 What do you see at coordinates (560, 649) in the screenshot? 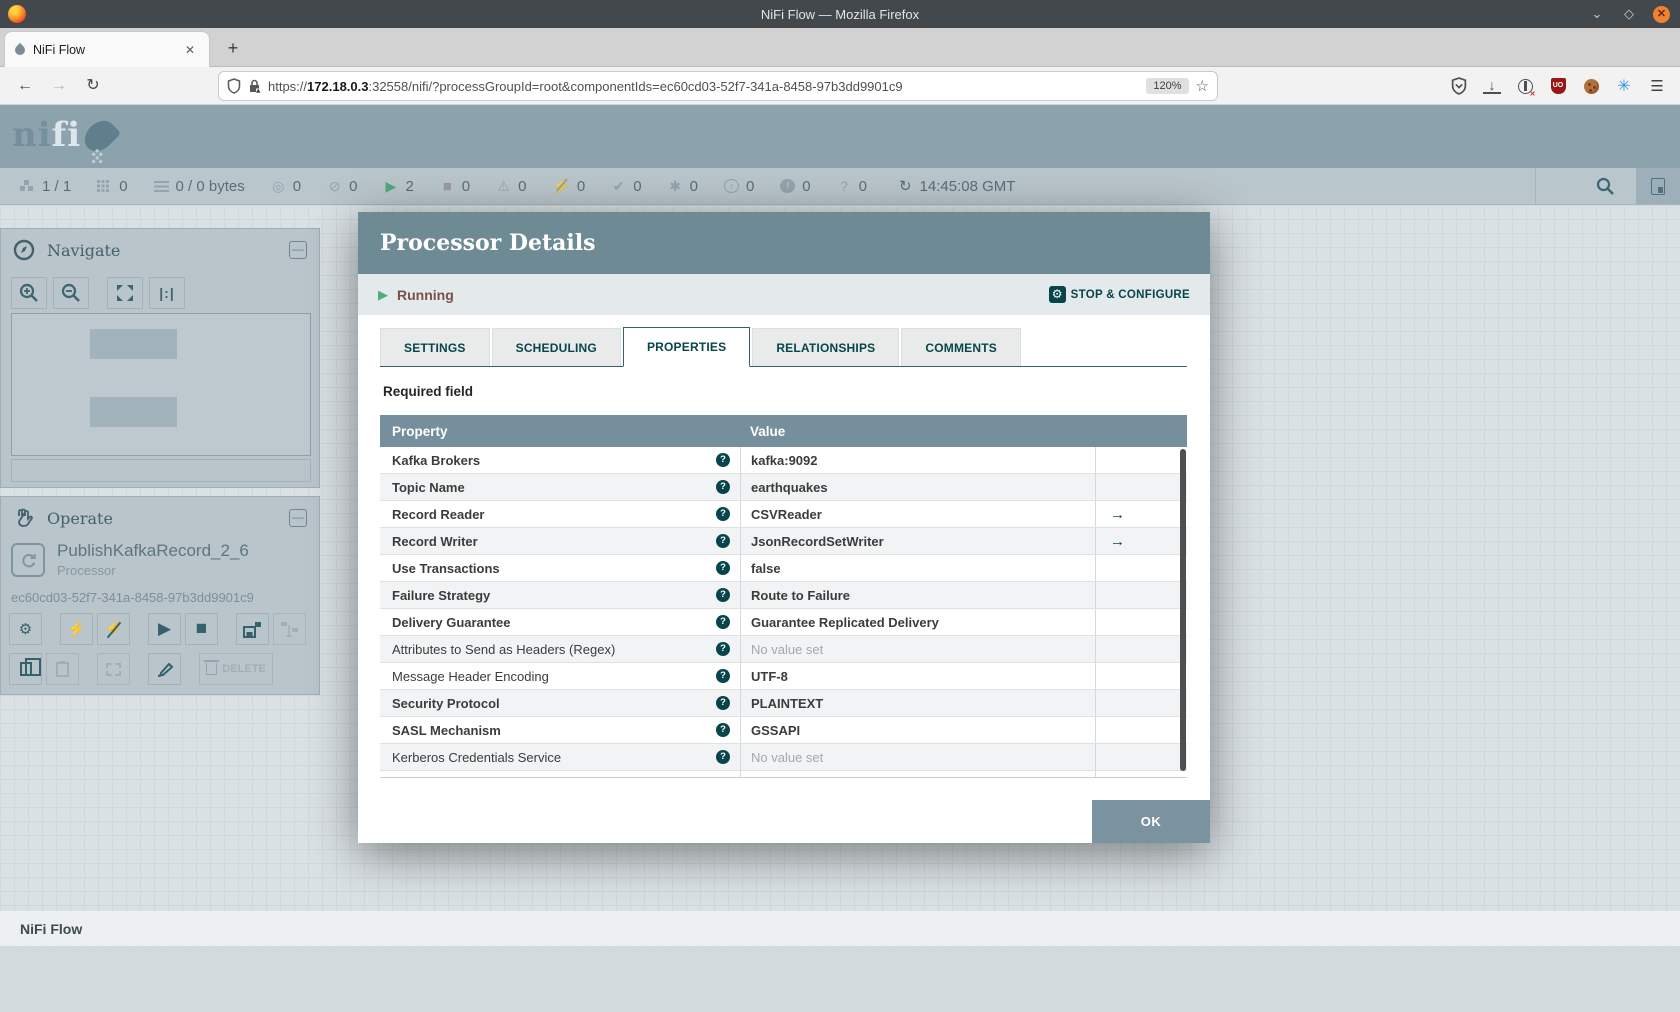
I see `property-name: Attributes to Send as Headers (Regex)?` at bounding box center [560, 649].